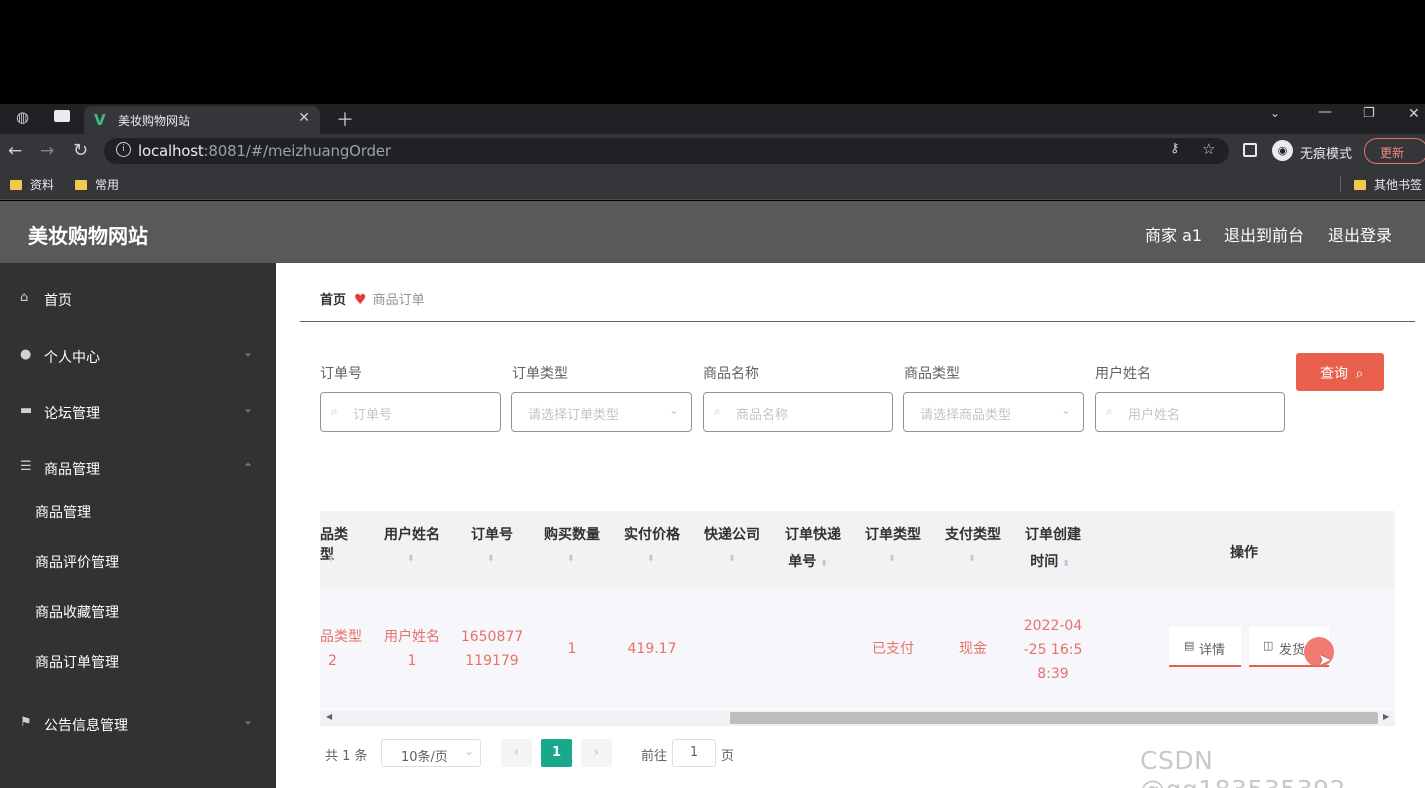 Image resolution: width=1425 pixels, height=788 pixels. Describe the element at coordinates (22, 117) in the screenshot. I see `globe-icon: ◍` at that location.